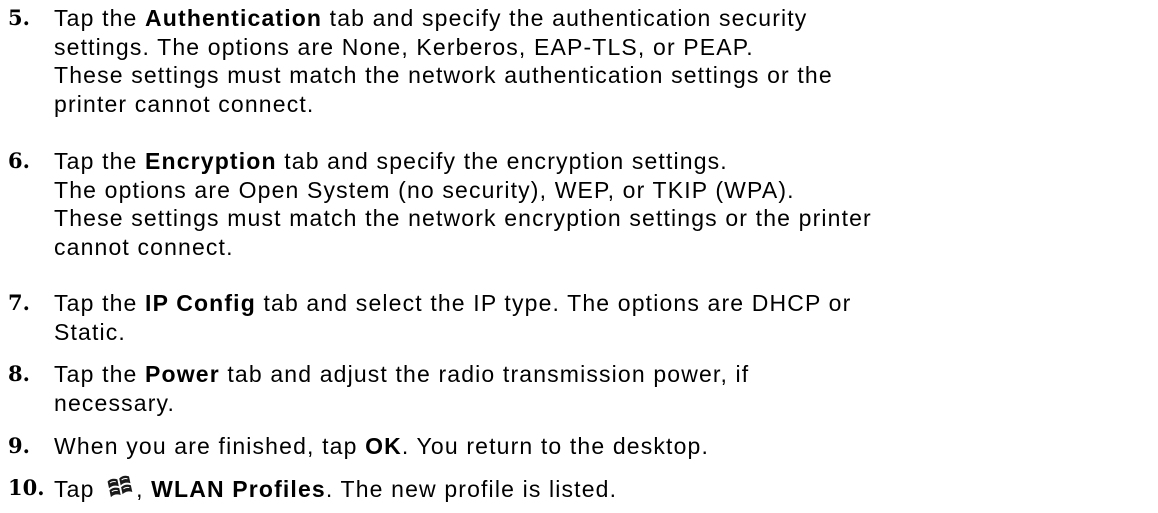 The width and height of the screenshot is (1158, 513). What do you see at coordinates (78, 489) in the screenshot?
I see `text-segment: Tap` at bounding box center [78, 489].